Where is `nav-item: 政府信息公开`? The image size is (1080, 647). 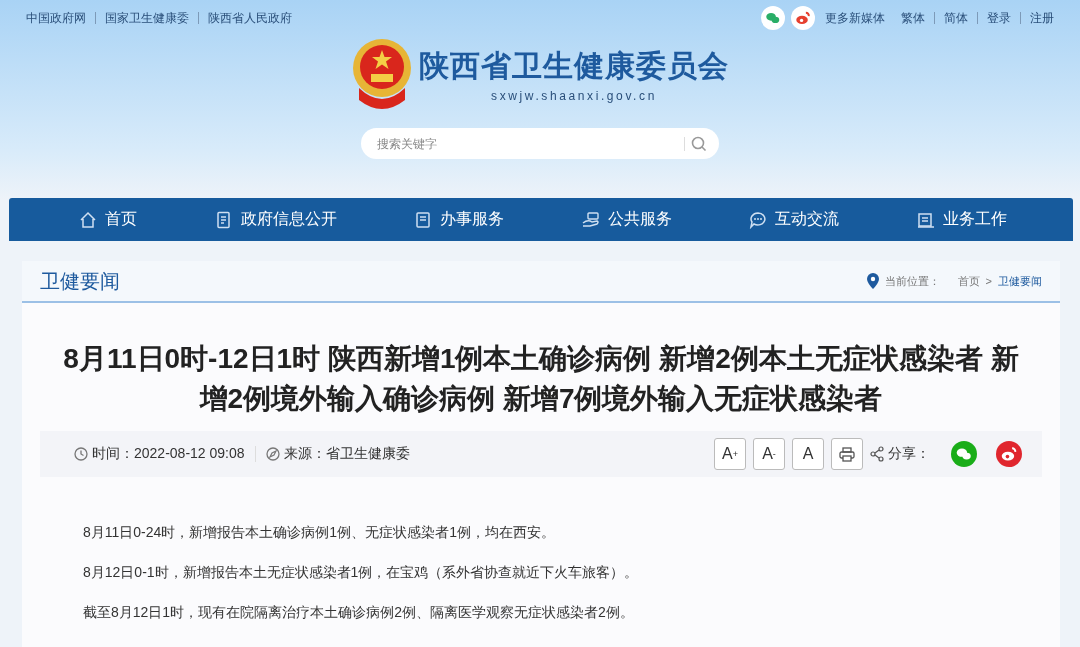 nav-item: 政府信息公开 is located at coordinates (275, 219).